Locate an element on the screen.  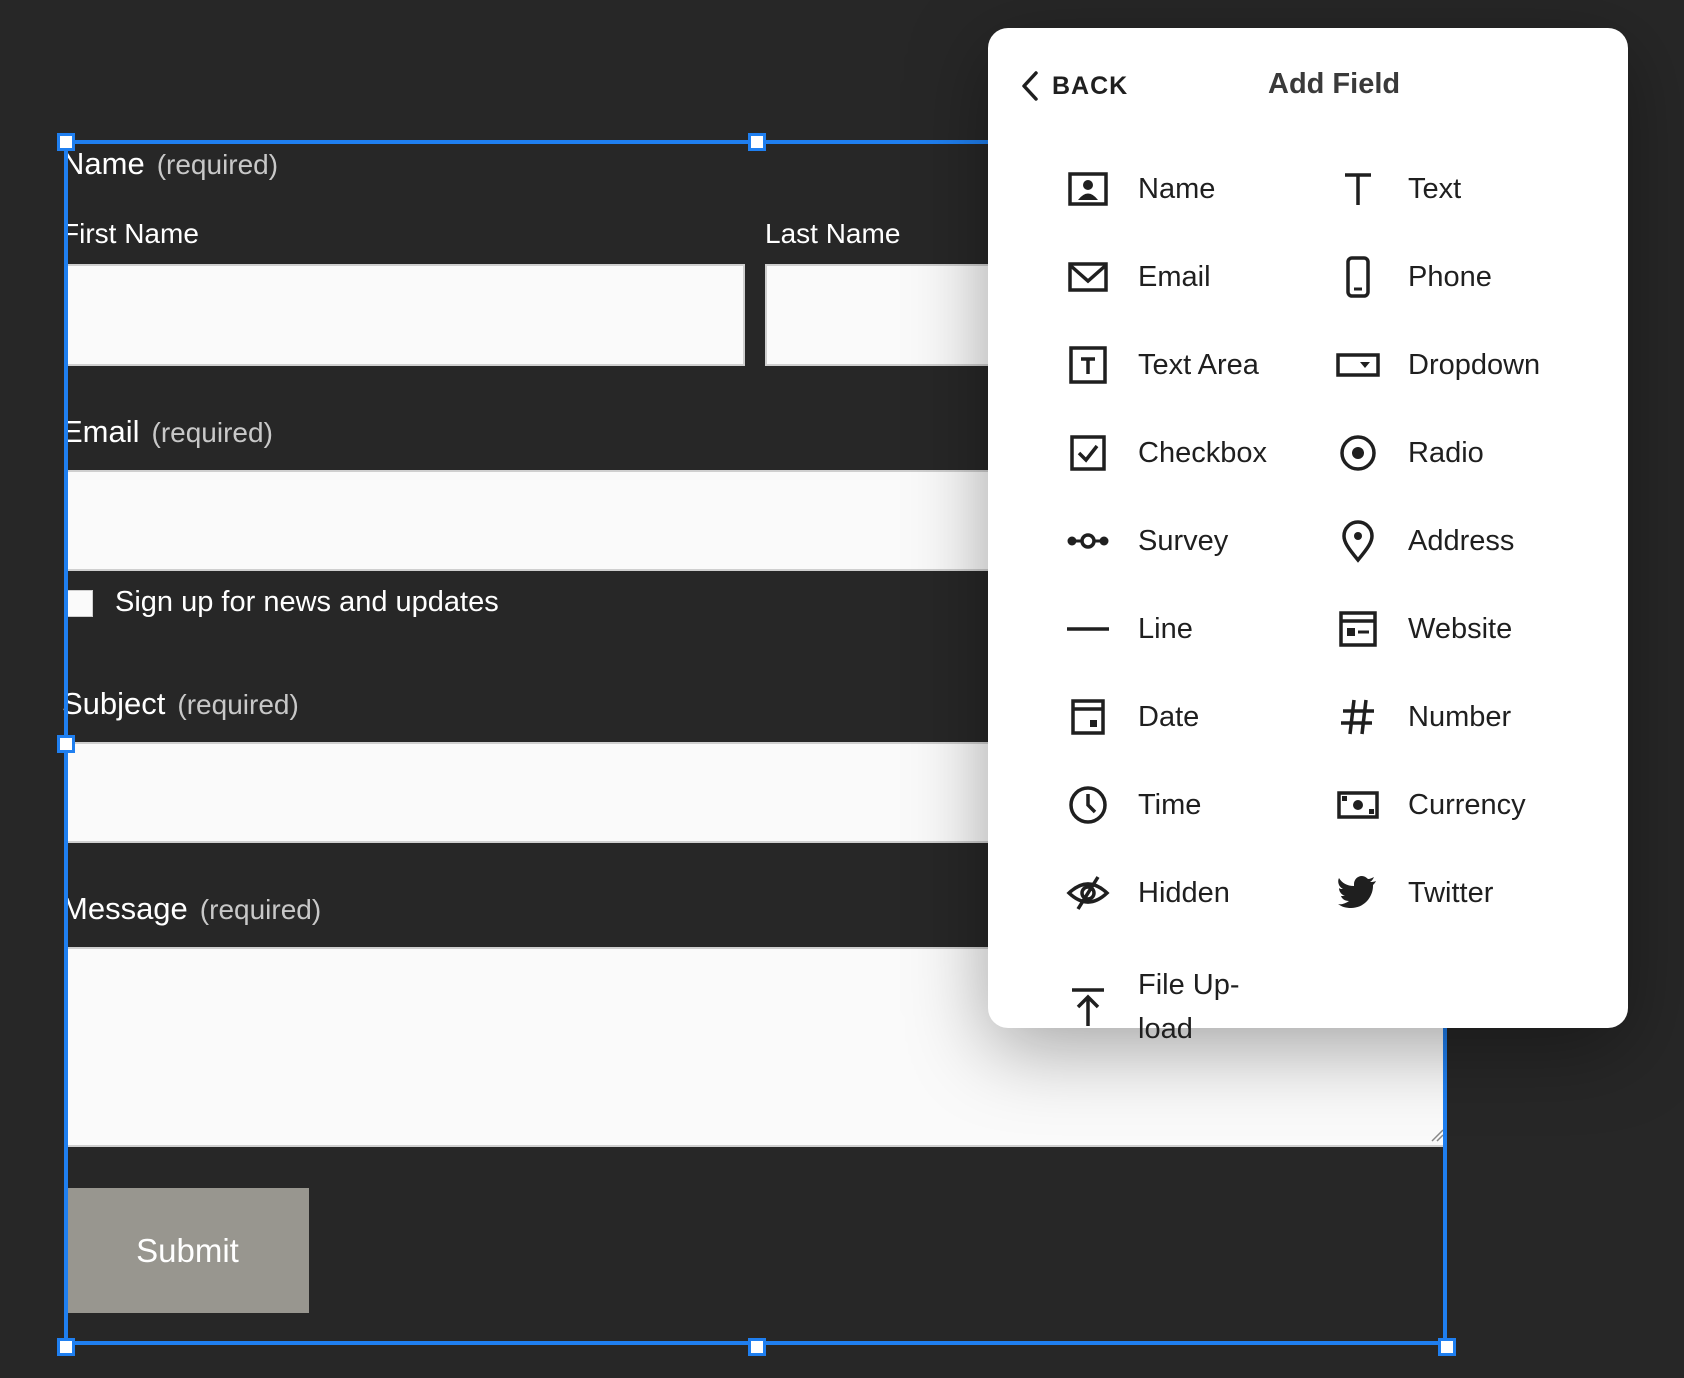
resize-handle-bottom-center is located at coordinates (757, 1347).